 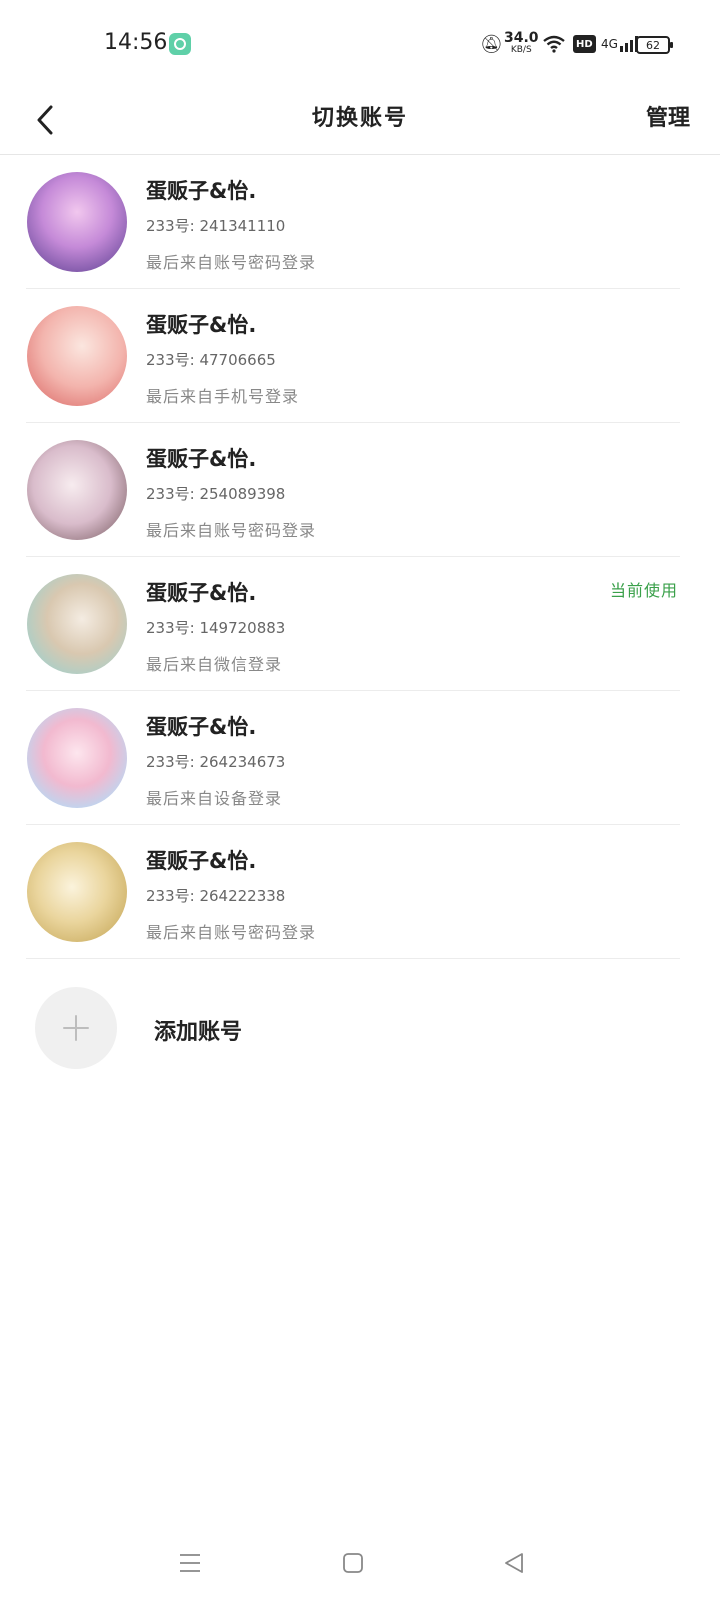 I want to click on page-title: 切换账号, so click(x=359, y=118).